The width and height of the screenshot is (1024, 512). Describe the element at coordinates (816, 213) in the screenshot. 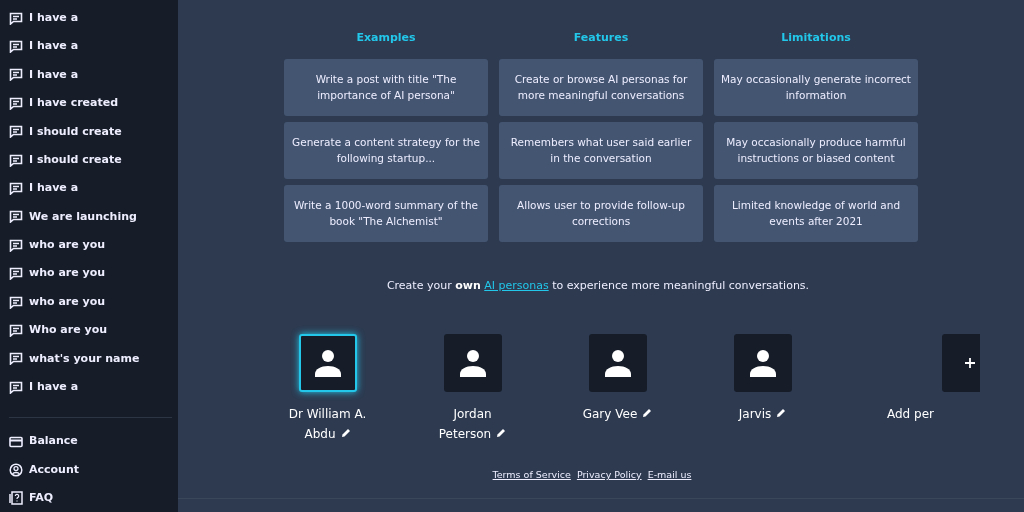

I see `prompt-card: Limited knowledge of world and events after 2021` at that location.